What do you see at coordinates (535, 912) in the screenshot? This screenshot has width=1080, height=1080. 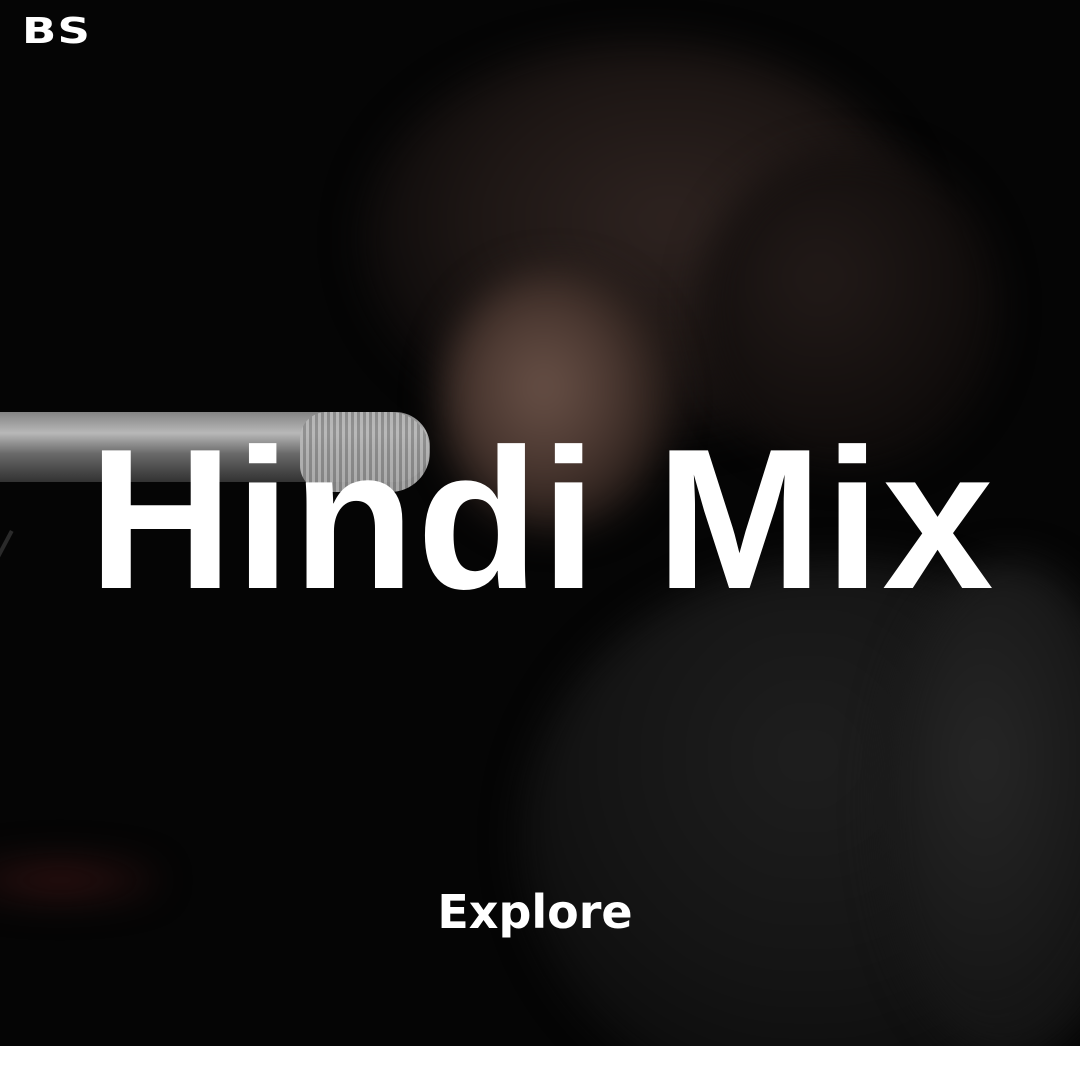 I see `explore-button: Explore` at bounding box center [535, 912].